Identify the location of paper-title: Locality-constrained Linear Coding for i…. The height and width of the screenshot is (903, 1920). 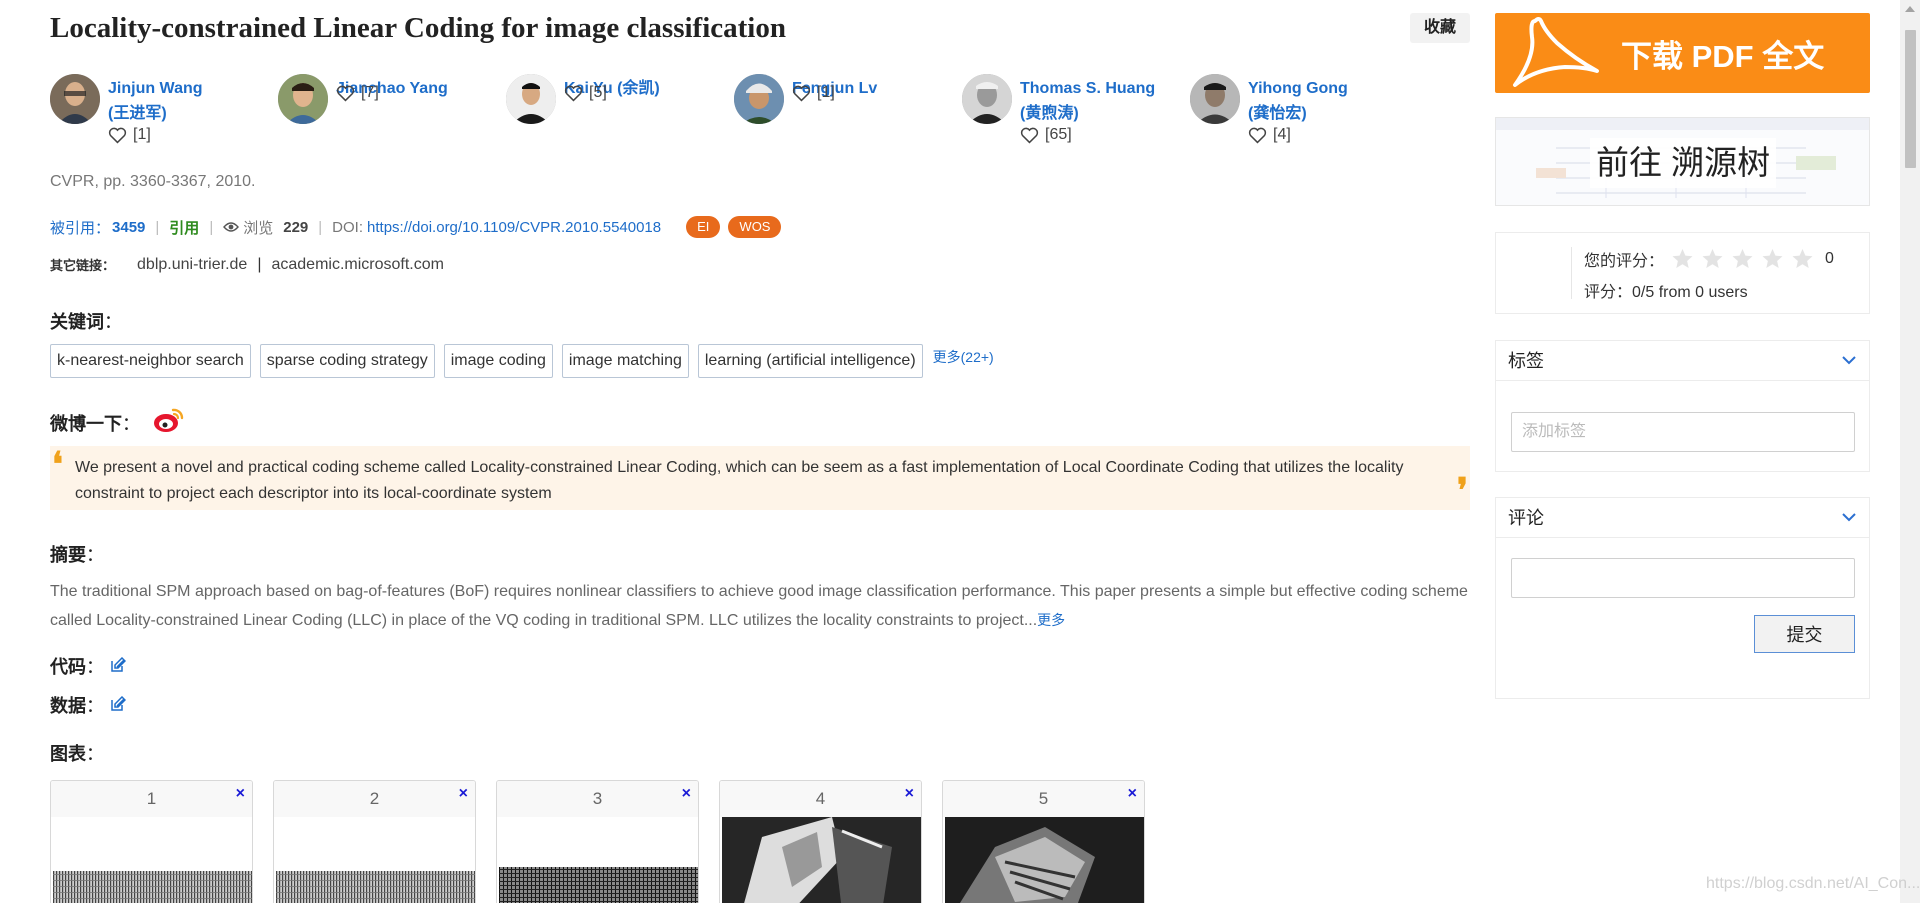
(418, 28).